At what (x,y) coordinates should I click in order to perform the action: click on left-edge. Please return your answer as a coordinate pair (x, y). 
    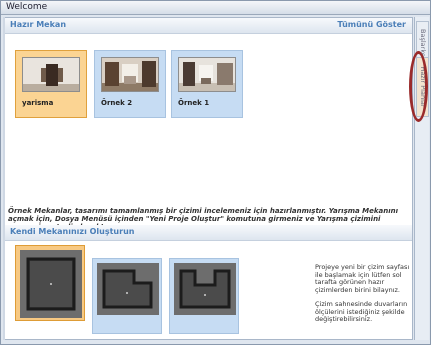
    Looking at the image, I should click on (4, 178).